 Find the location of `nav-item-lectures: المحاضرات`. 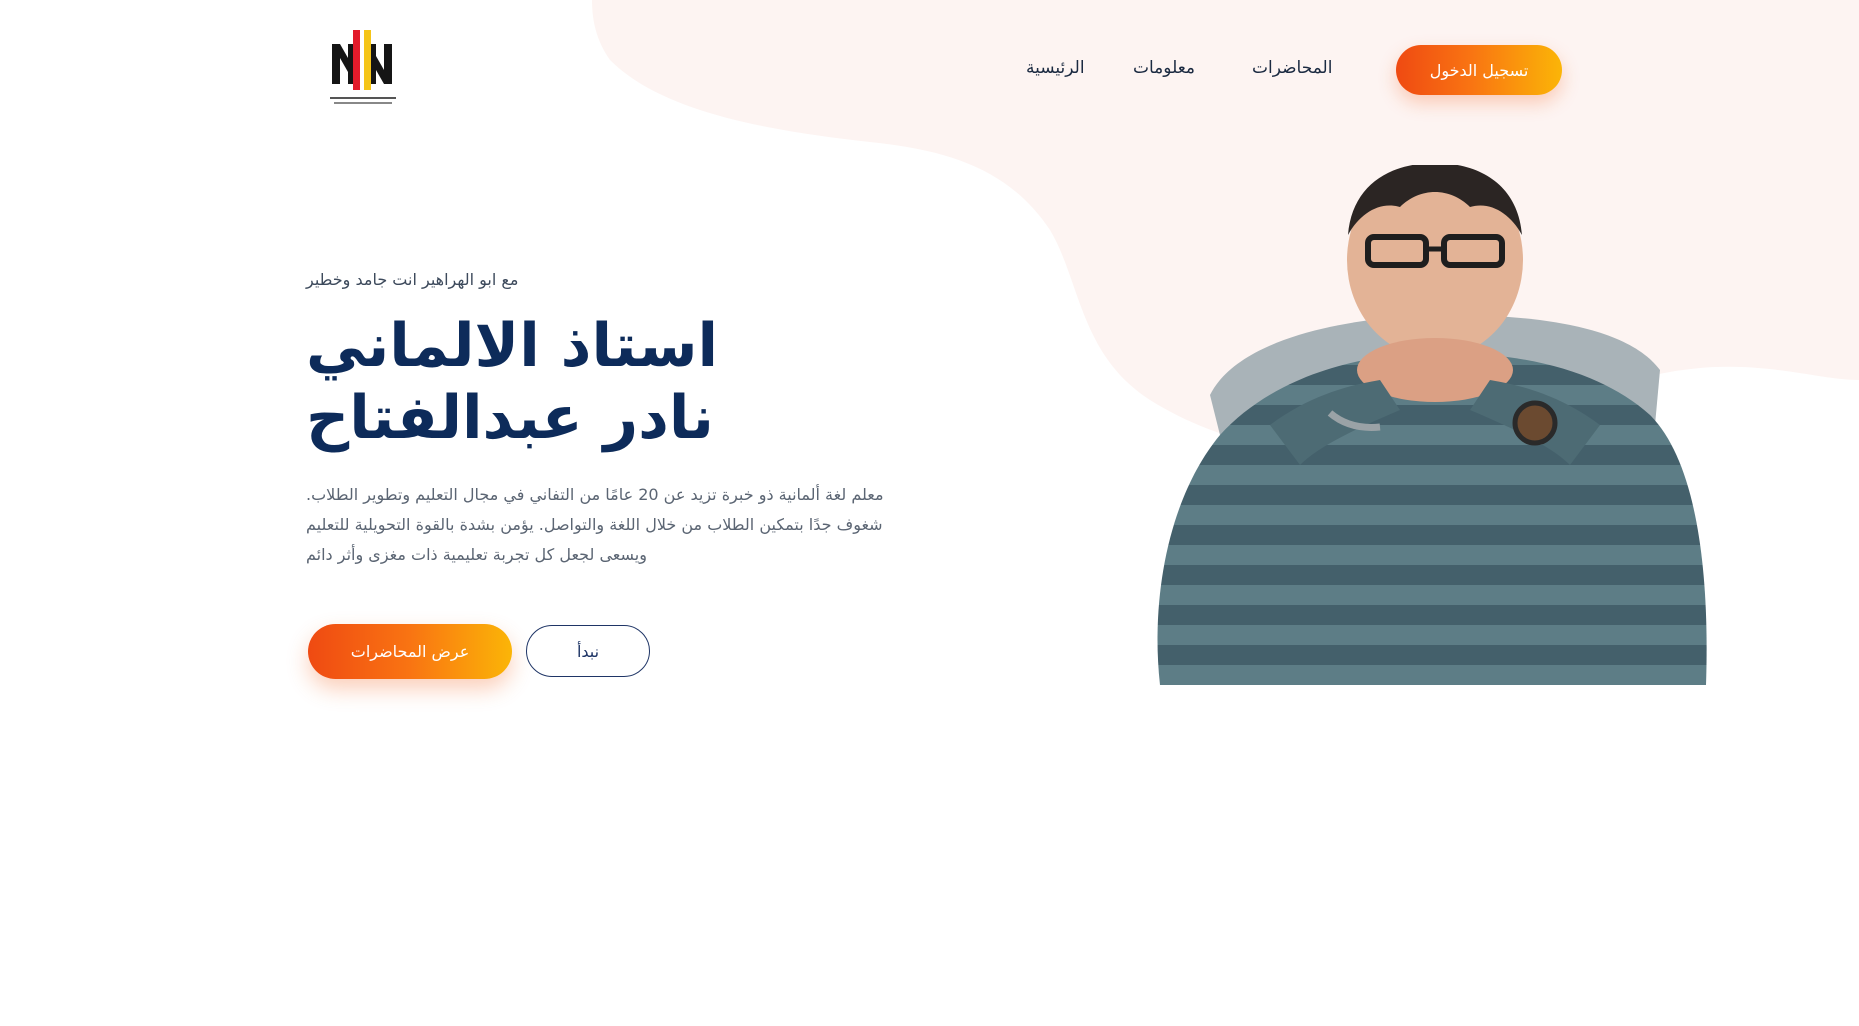

nav-item-lectures: المحاضرات is located at coordinates (1292, 68).